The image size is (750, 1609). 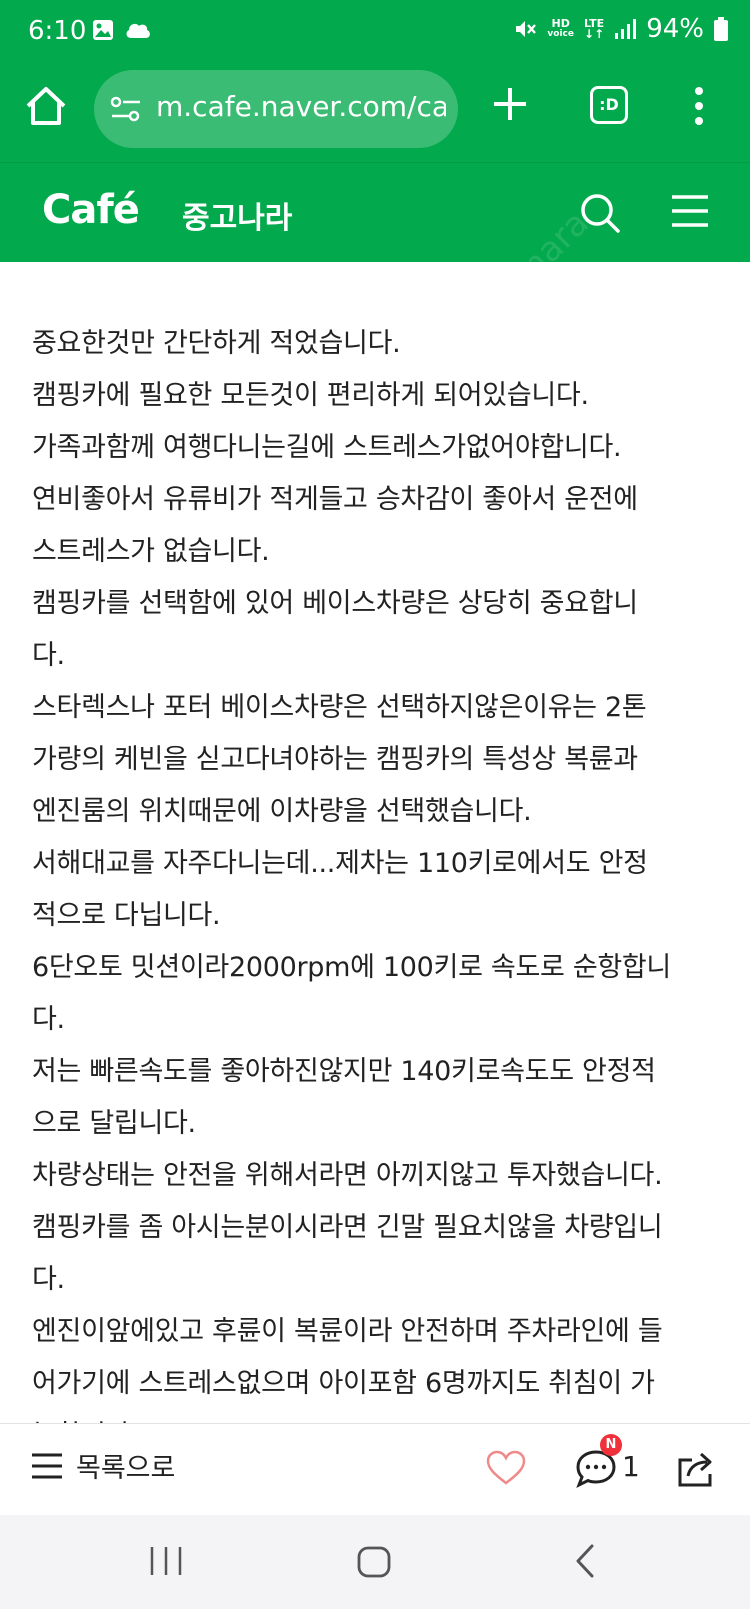 I want to click on status-time: 6:10, so click(x=57, y=31).